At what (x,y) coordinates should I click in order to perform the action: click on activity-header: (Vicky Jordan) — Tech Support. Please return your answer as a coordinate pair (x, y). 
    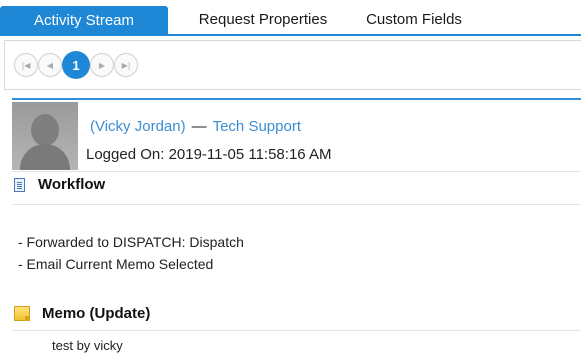
    Looking at the image, I should click on (195, 126).